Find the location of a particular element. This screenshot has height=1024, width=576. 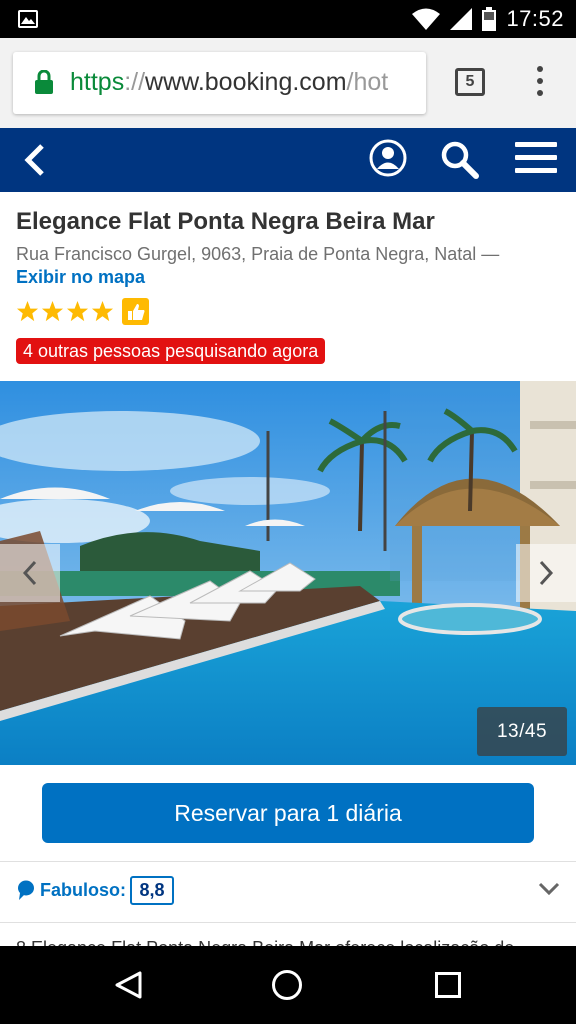

reserve-section: Reservar para 1 diária is located at coordinates (288, 813).